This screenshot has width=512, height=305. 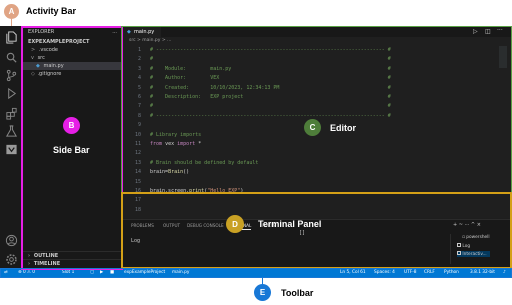 What do you see at coordinates (139, 87) in the screenshot?
I see `line-number: 5` at bounding box center [139, 87].